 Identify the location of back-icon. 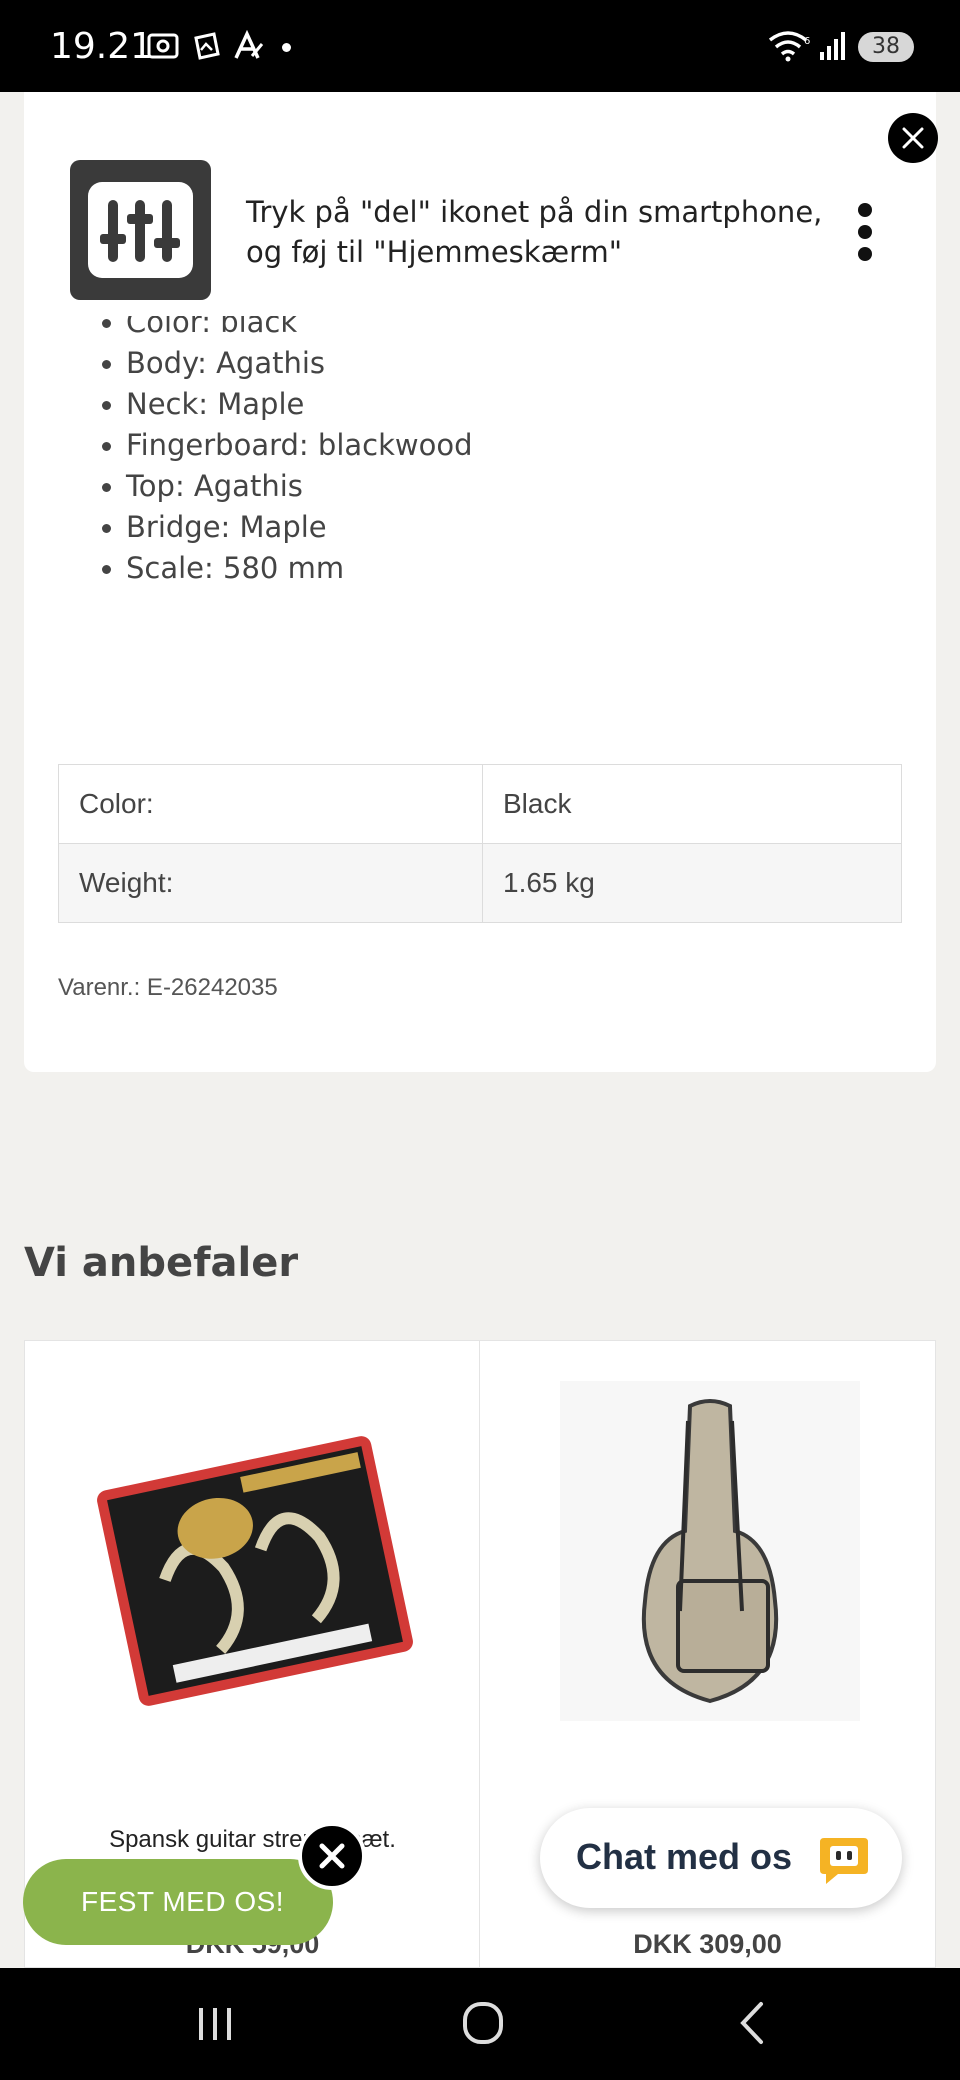
(753, 2023).